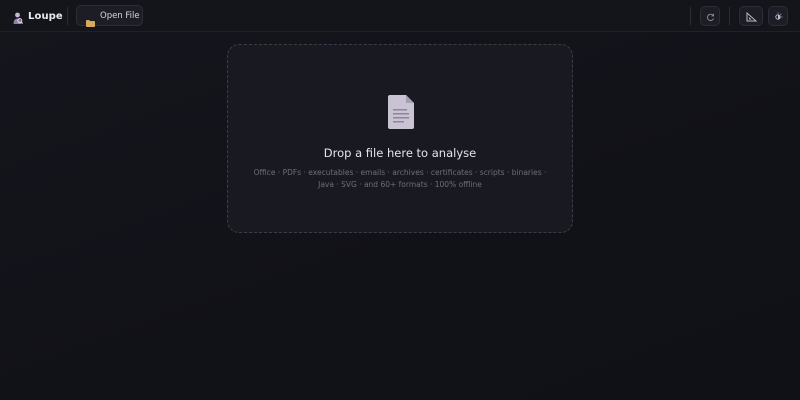 This screenshot has height=400, width=800. I want to click on refresh-button, so click(710, 16).